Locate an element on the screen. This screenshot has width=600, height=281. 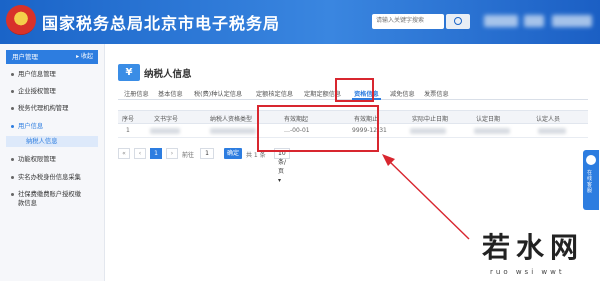
yuan-icon: ¥ is located at coordinates (129, 72).